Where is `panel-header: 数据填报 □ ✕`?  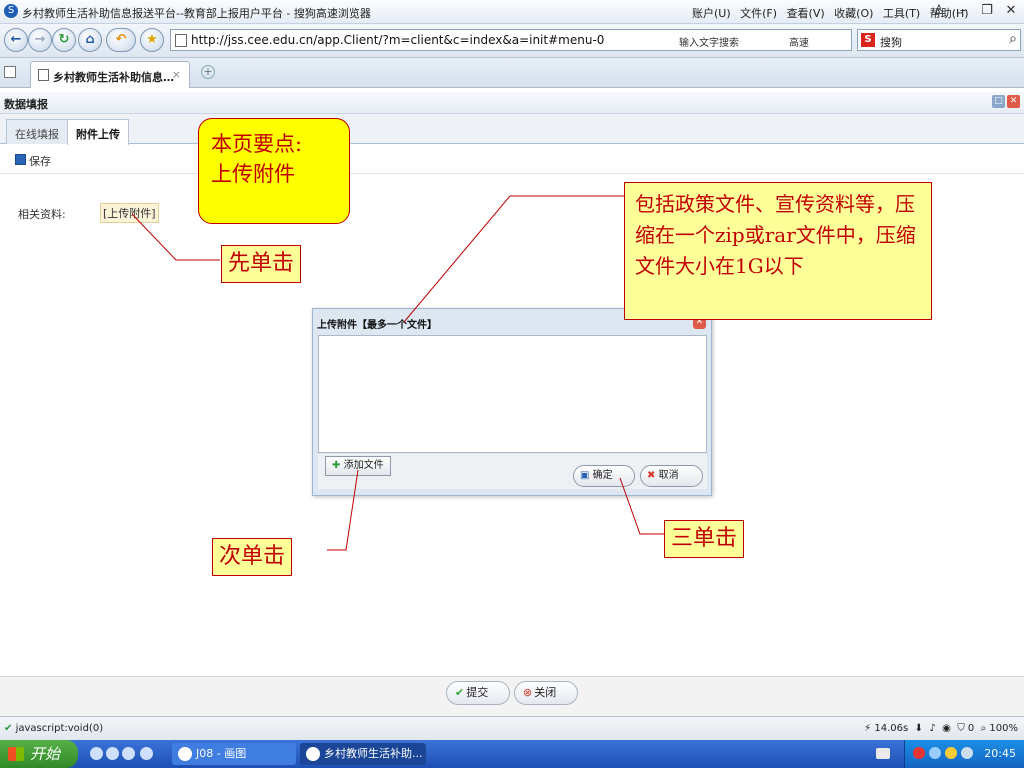
panel-header: 数据填报 □ ✕ is located at coordinates (512, 103).